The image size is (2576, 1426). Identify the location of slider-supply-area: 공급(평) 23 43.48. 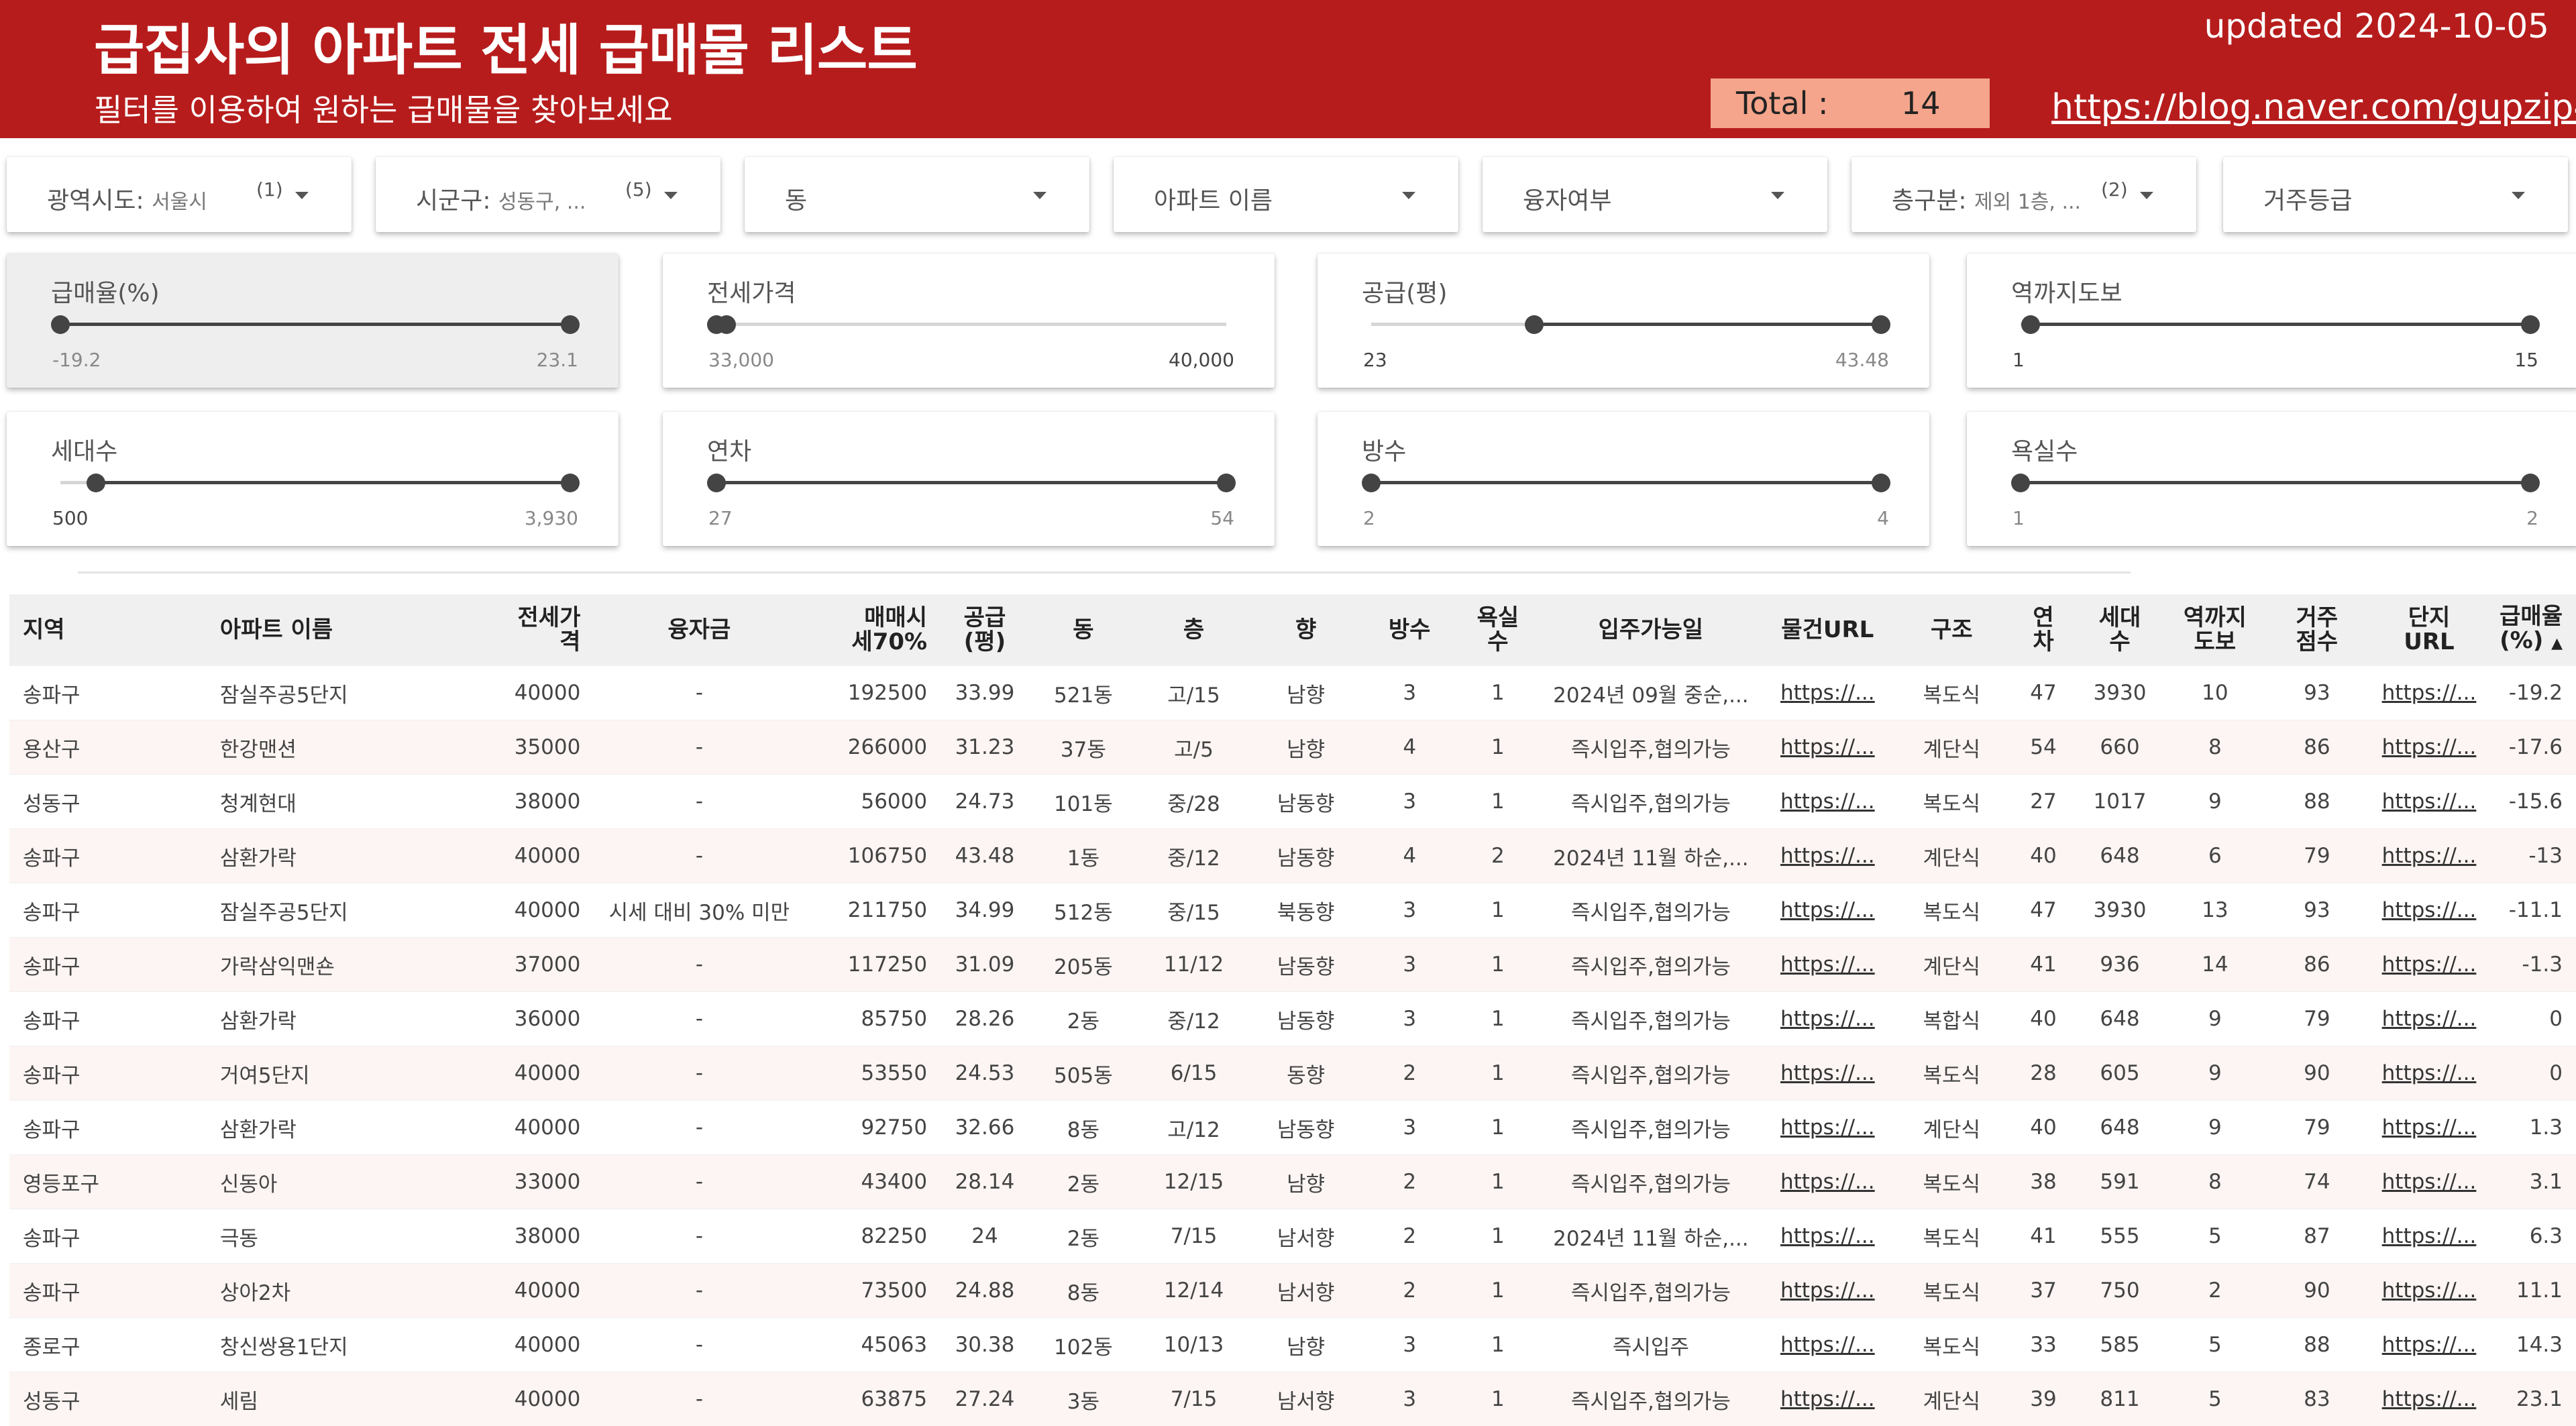
(1623, 321).